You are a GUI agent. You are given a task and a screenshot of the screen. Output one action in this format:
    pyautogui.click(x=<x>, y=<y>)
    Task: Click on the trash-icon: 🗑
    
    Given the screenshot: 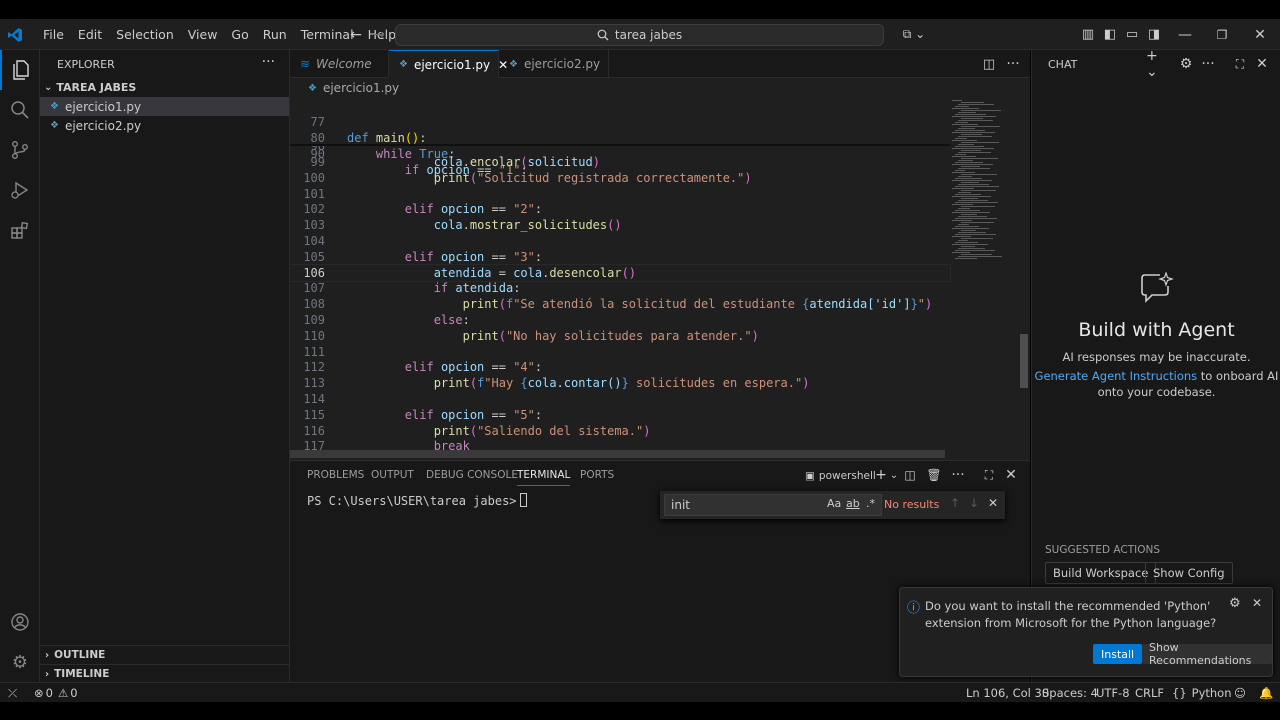 What is the action you would take?
    pyautogui.click(x=933, y=475)
    